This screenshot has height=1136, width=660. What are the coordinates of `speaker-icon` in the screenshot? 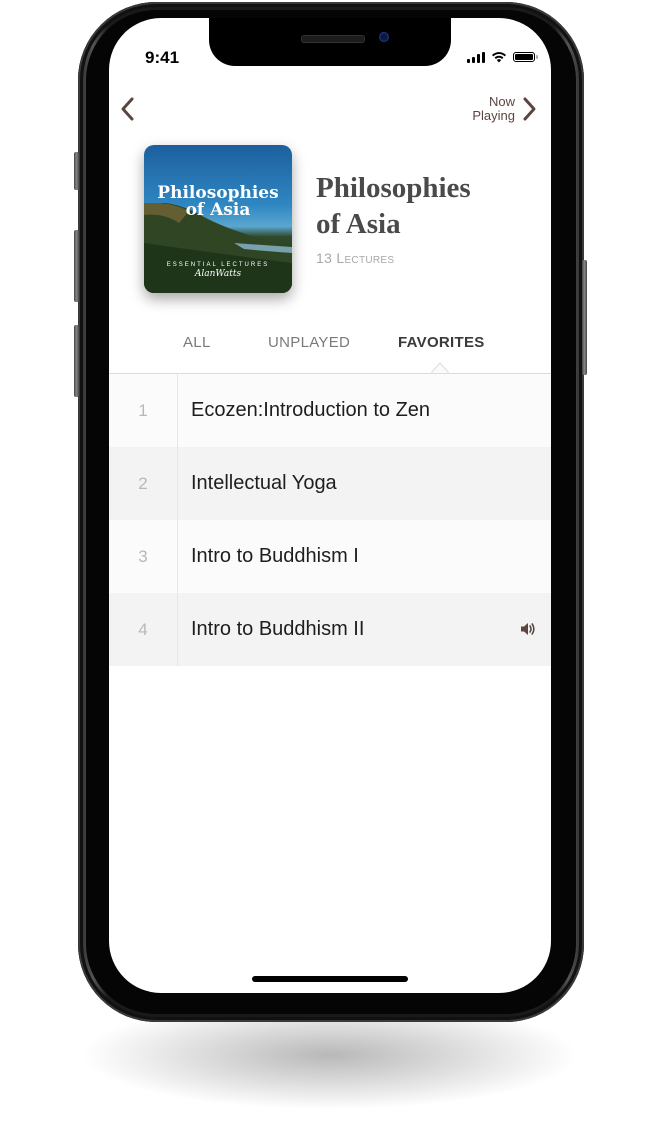 It's located at (528, 629).